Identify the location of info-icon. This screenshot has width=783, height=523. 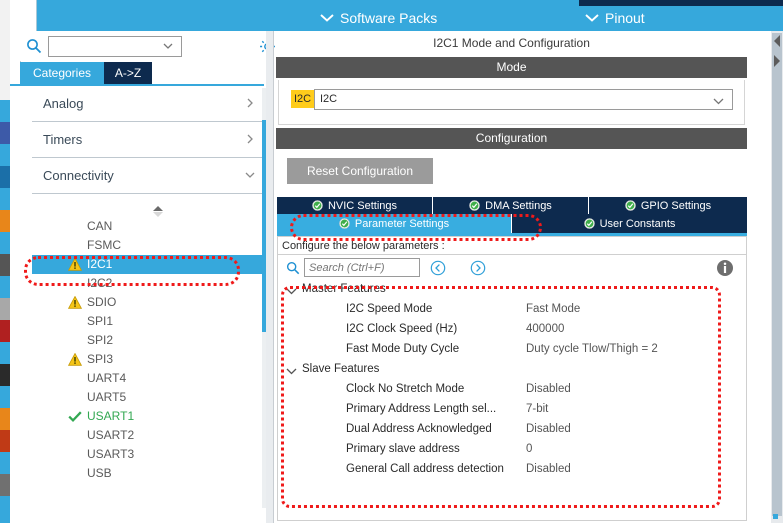
(725, 268).